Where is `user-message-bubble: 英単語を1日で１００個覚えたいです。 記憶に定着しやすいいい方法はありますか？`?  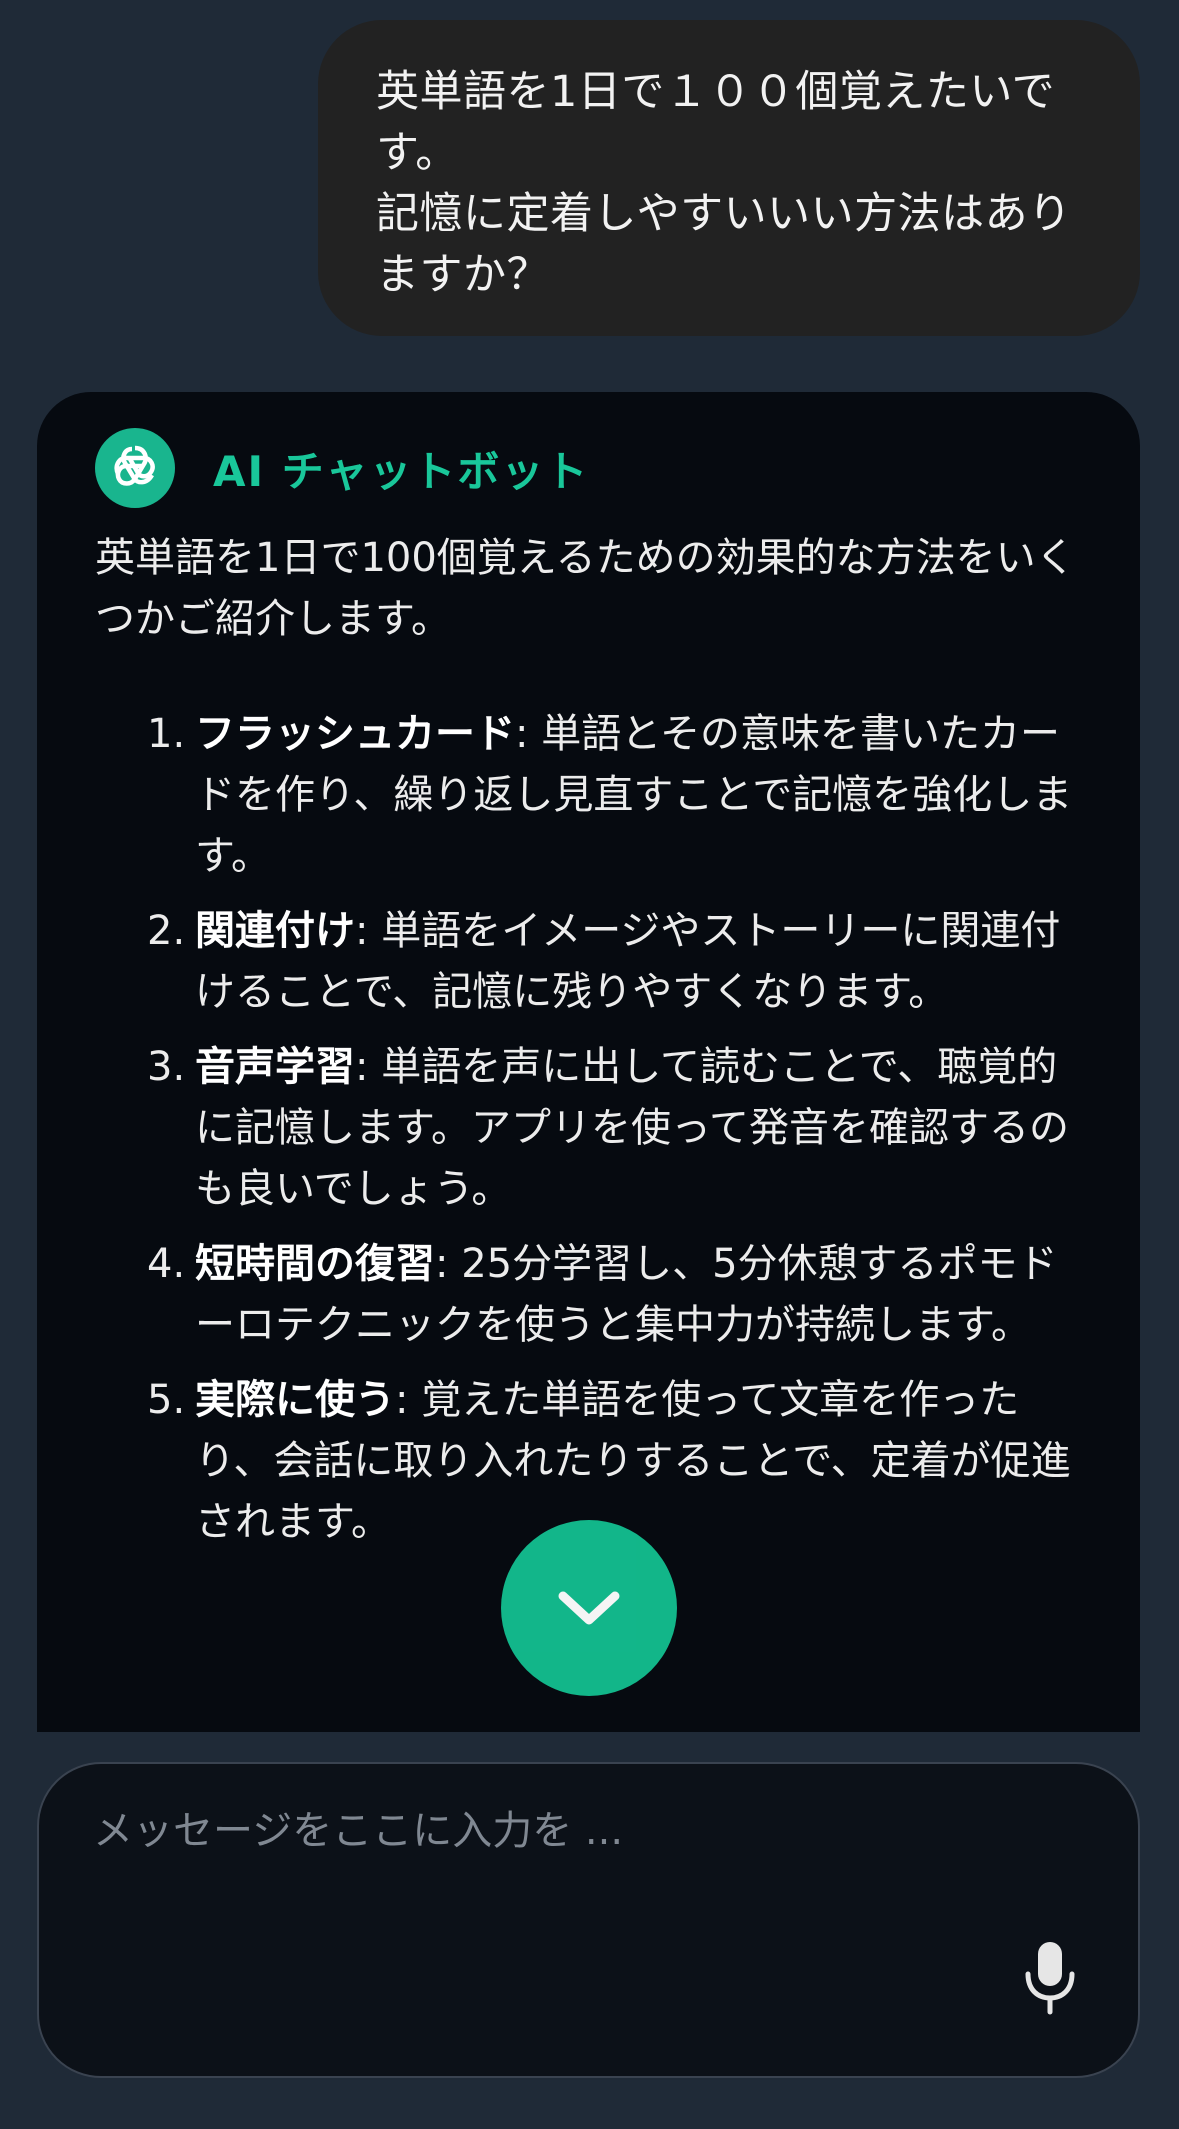
user-message-bubble: 英単語を1日で１００個覚えたいです。 記憶に定着しやすいいい方法はありますか？ is located at coordinates (729, 178).